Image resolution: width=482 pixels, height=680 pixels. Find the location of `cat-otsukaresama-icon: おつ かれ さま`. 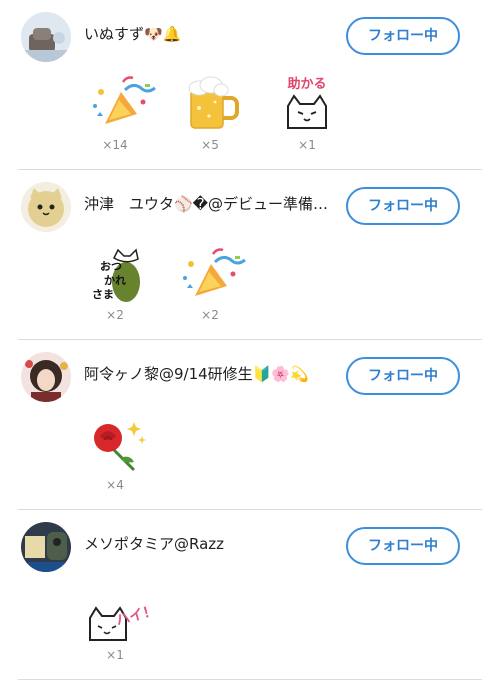

cat-otsukaresama-icon: おつ かれ さま is located at coordinates (117, 279).